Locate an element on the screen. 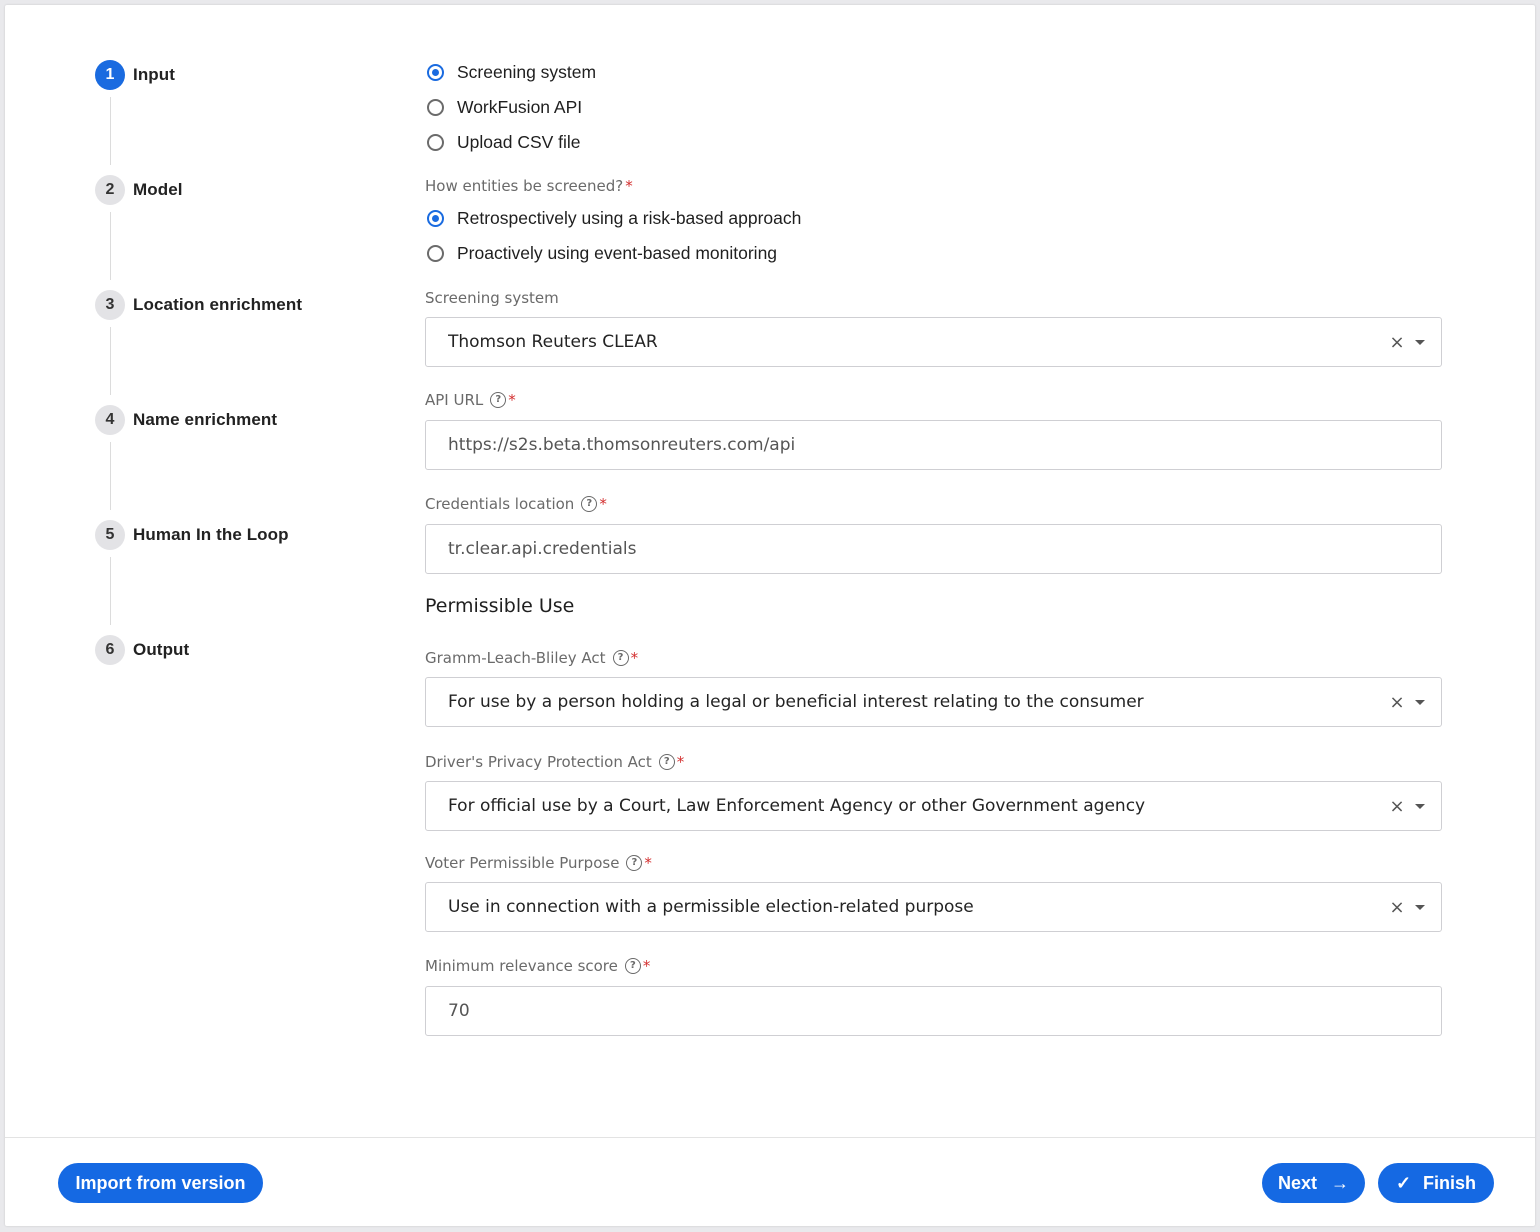 This screenshot has height=1232, width=1540. step-output: 6 Output is located at coordinates (142, 650).